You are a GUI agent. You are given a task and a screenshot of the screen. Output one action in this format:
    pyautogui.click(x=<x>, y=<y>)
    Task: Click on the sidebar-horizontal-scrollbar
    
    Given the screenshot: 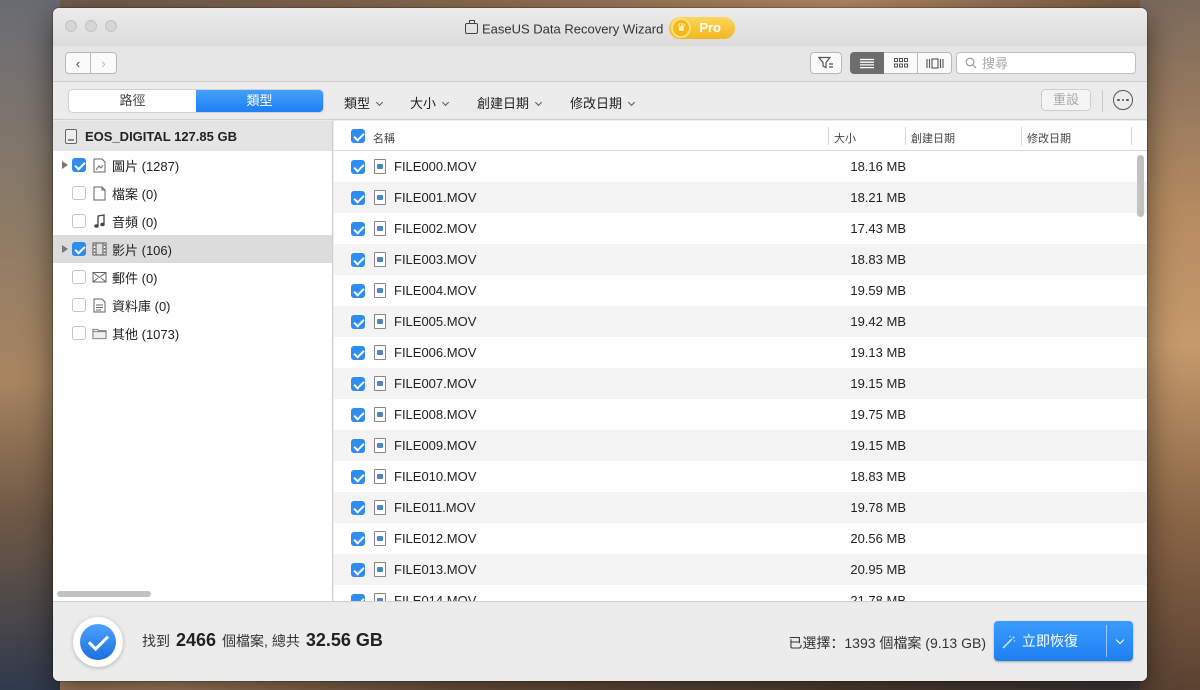 What is the action you would take?
    pyautogui.click(x=104, y=594)
    